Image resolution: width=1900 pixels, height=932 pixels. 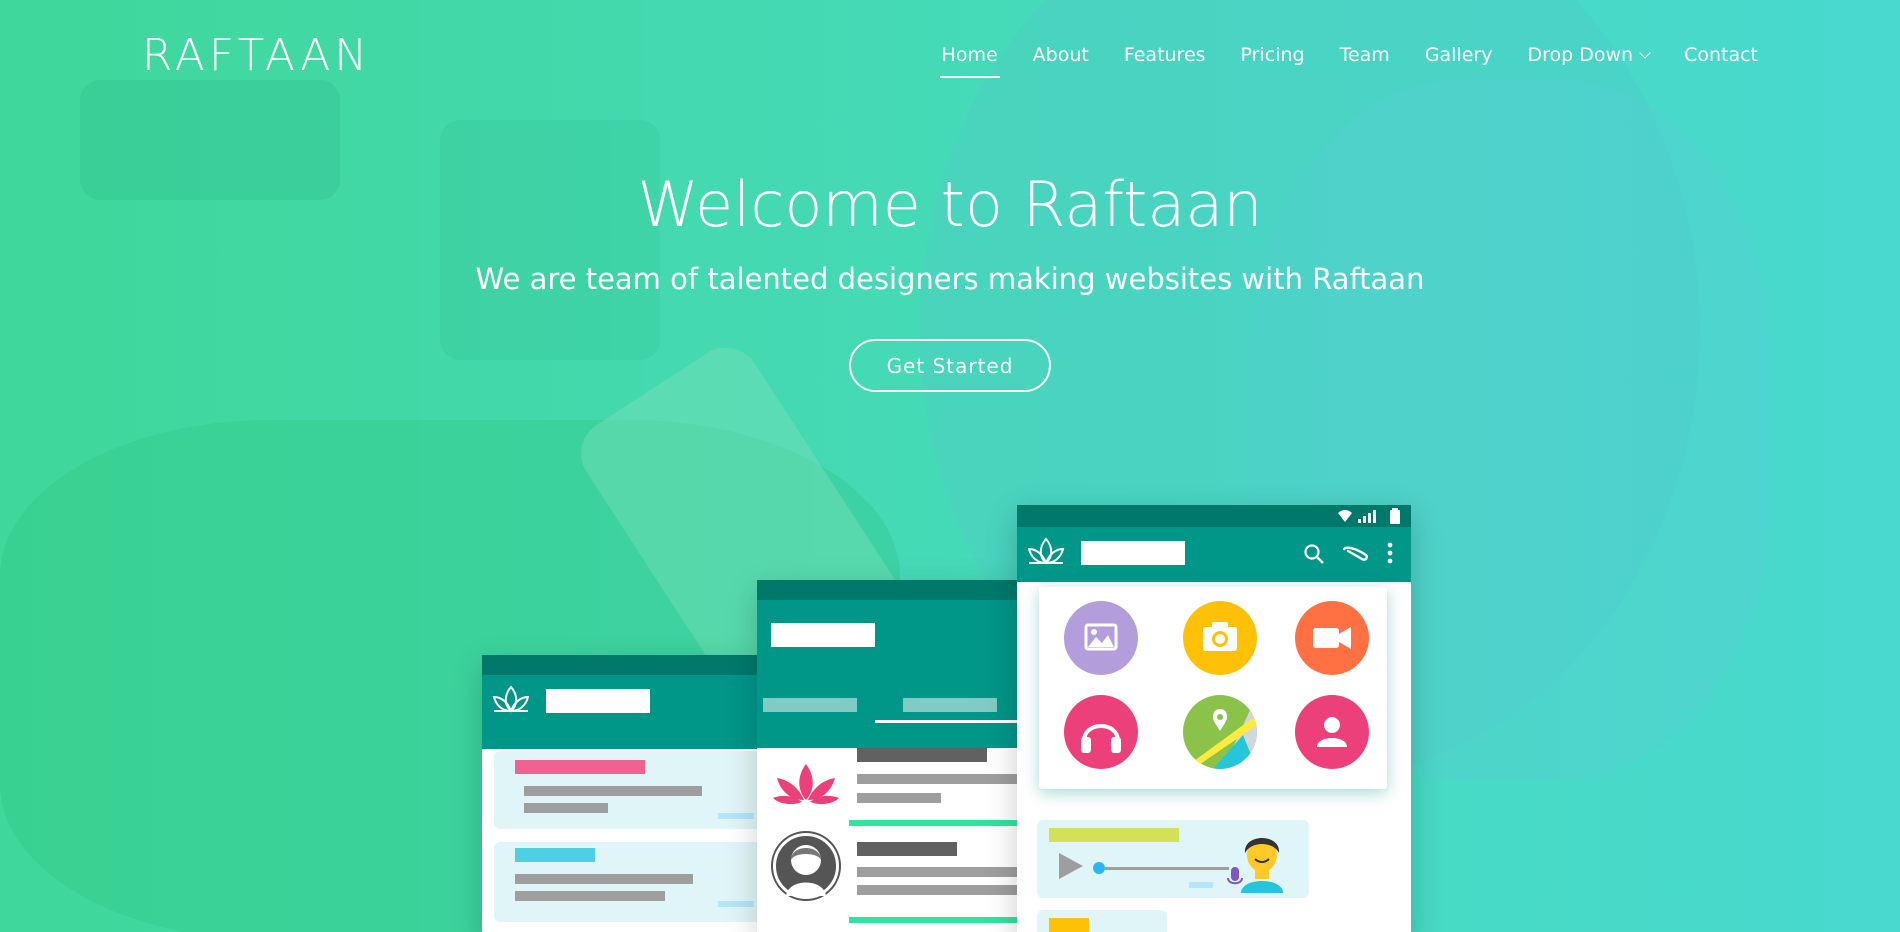 I want to click on phone-mockup-contacts, so click(x=892, y=756).